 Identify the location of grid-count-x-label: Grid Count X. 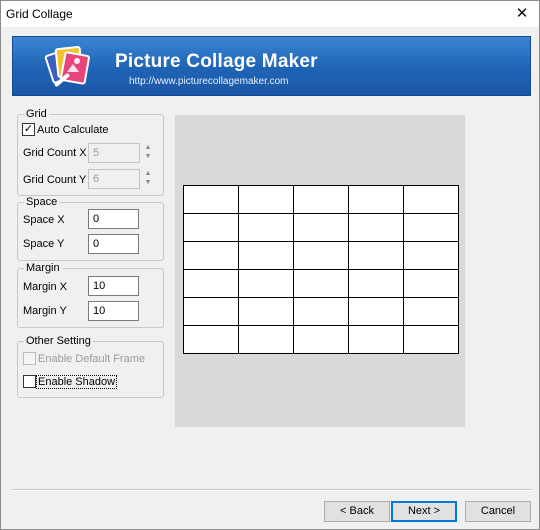
(55, 153).